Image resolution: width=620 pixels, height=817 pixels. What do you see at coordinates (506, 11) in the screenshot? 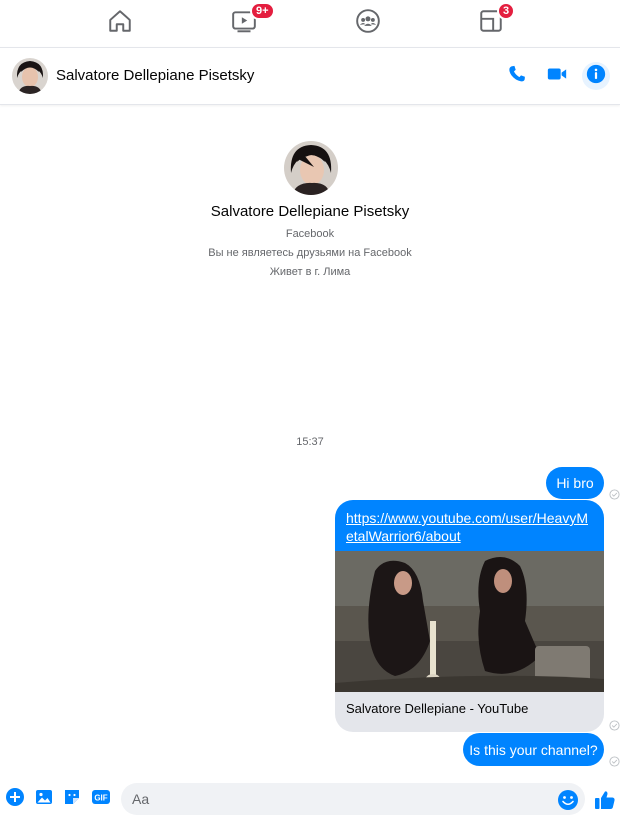
I see `gaming-badge: 3` at bounding box center [506, 11].